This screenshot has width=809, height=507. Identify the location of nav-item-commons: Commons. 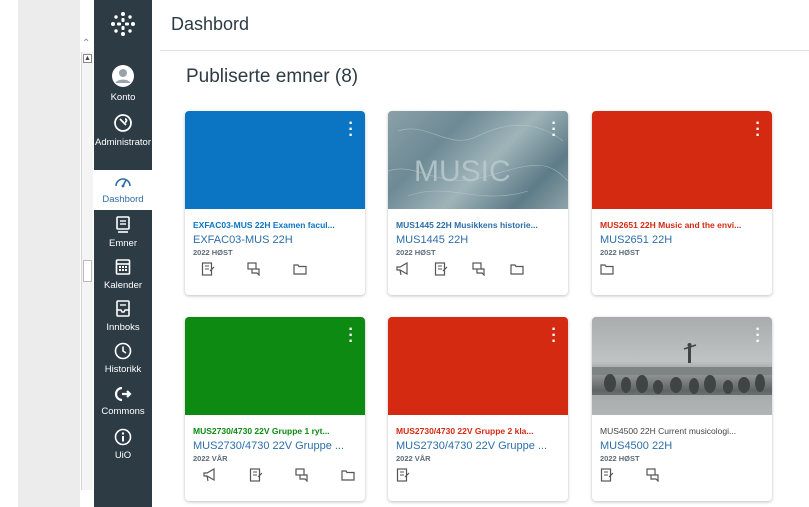
(123, 406).